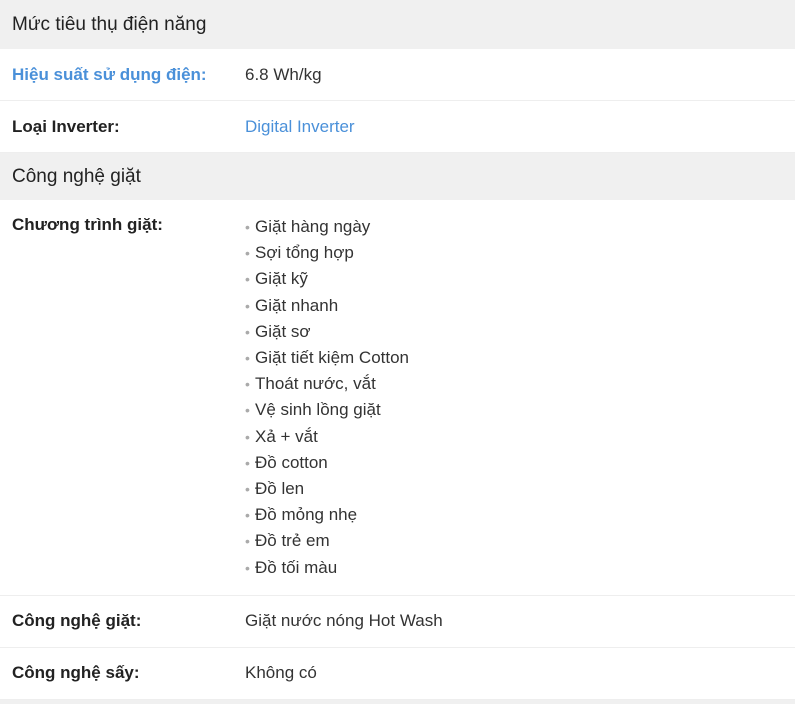  I want to click on program-label: Thoát nước, vắt, so click(315, 384).